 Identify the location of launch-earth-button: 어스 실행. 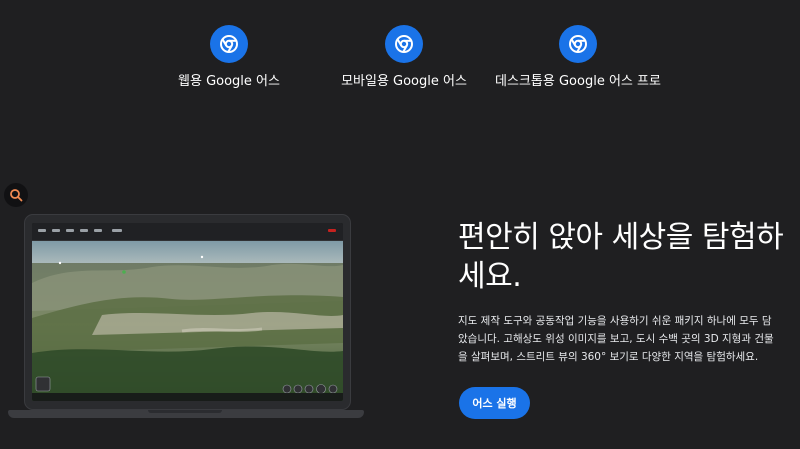
(494, 403).